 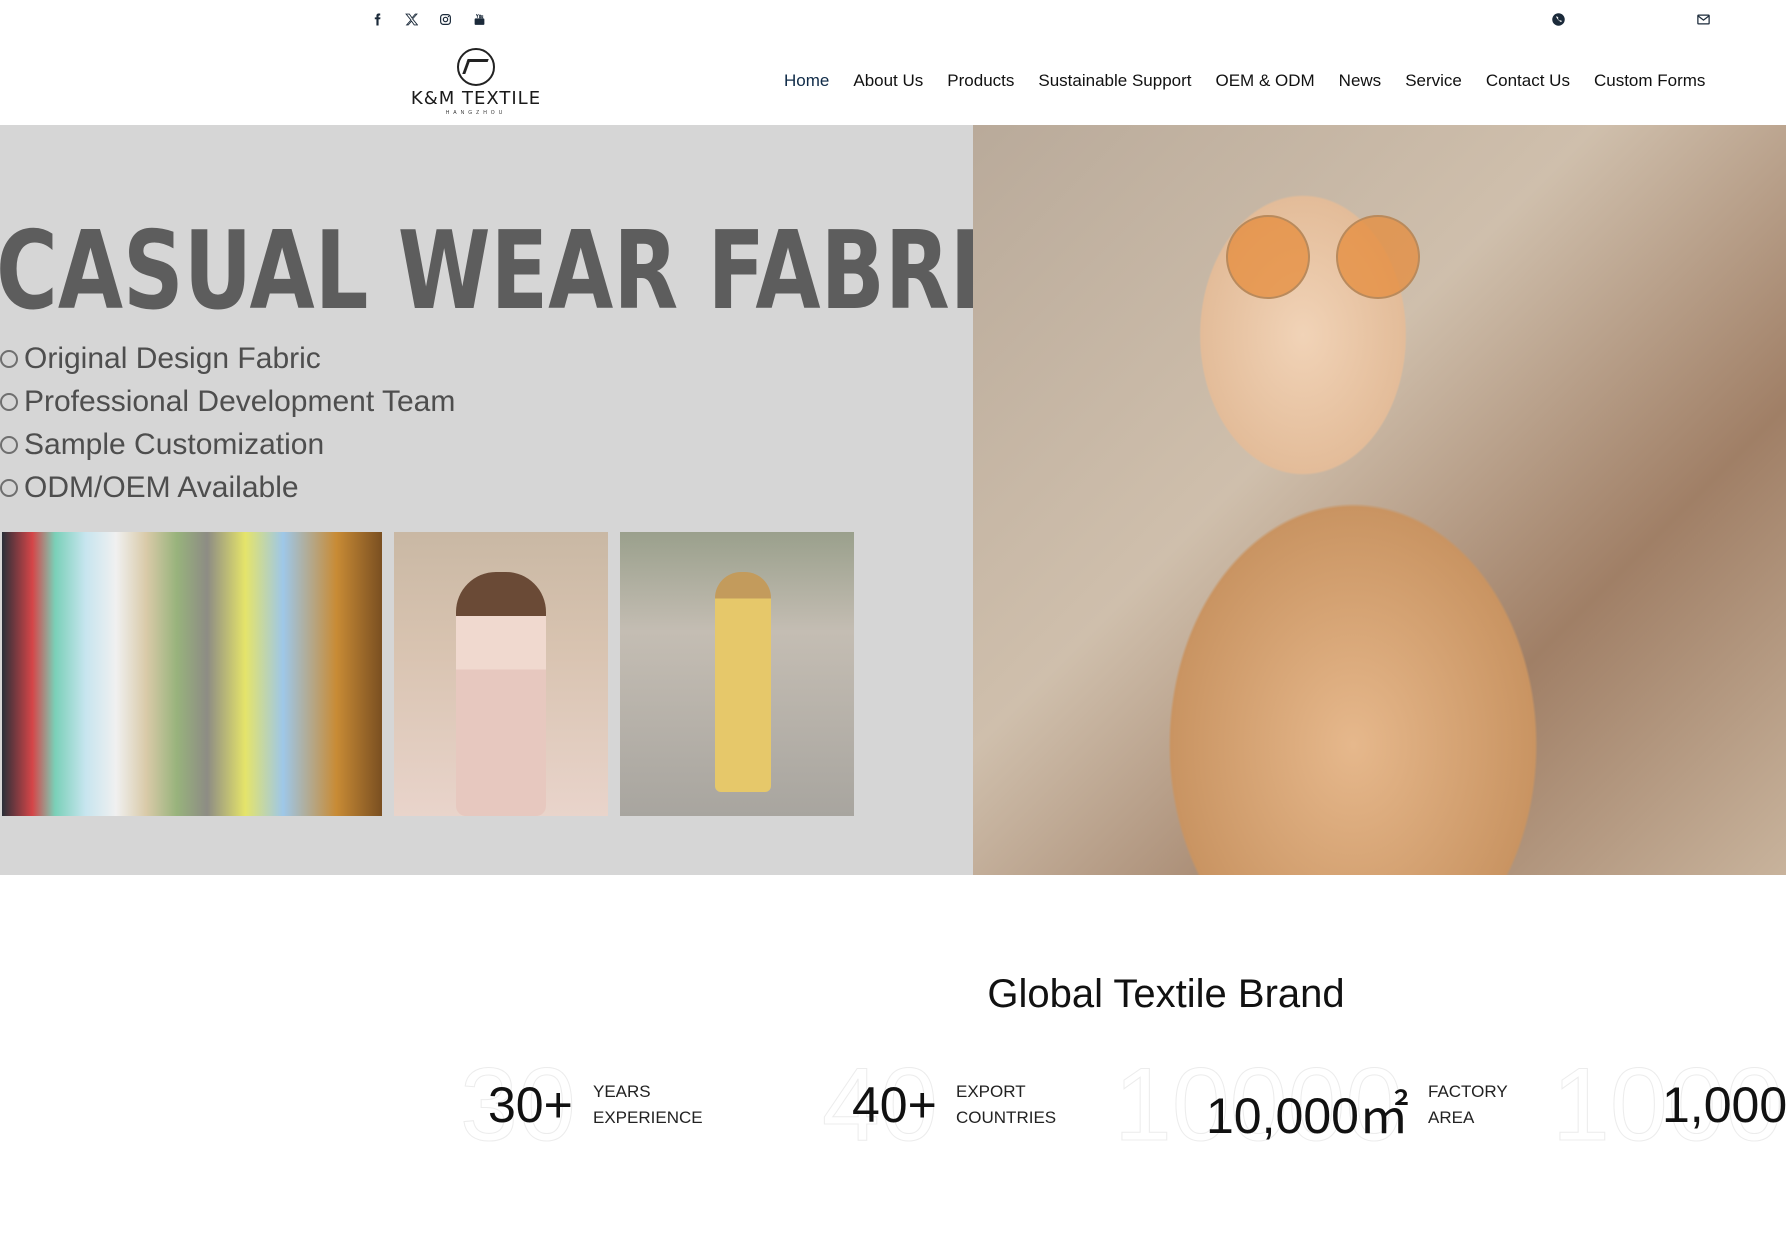 What do you see at coordinates (1006, 1104) in the screenshot?
I see `stat-label: EXPORT COUNTRIES` at bounding box center [1006, 1104].